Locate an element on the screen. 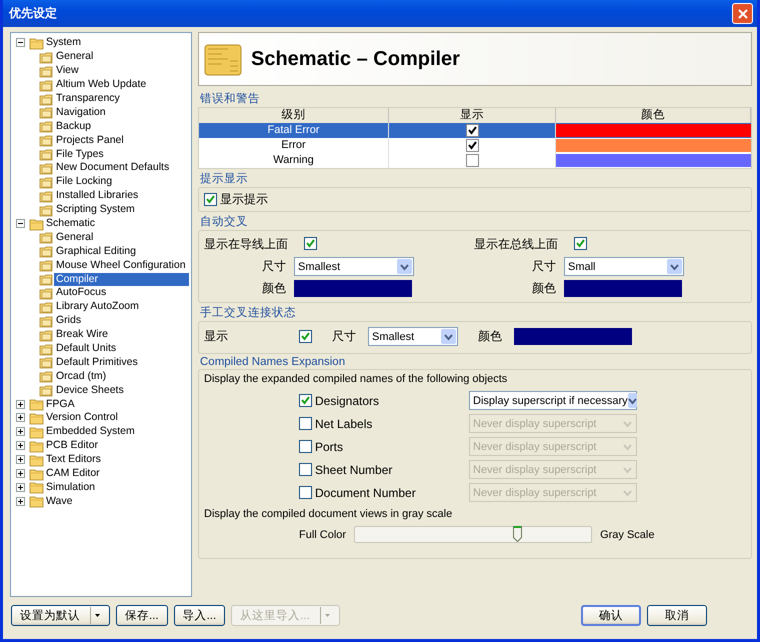 The image size is (760, 642). tree-item: File Locking is located at coordinates (84, 181).